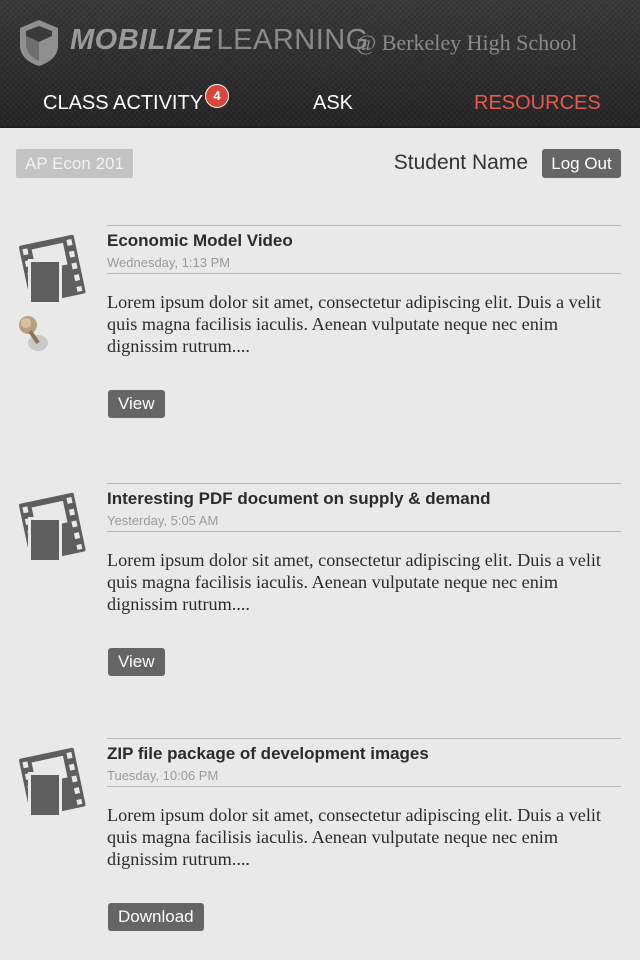 The image size is (640, 960). Describe the element at coordinates (74, 163) in the screenshot. I see `course-chip: AP Econ 201` at that location.